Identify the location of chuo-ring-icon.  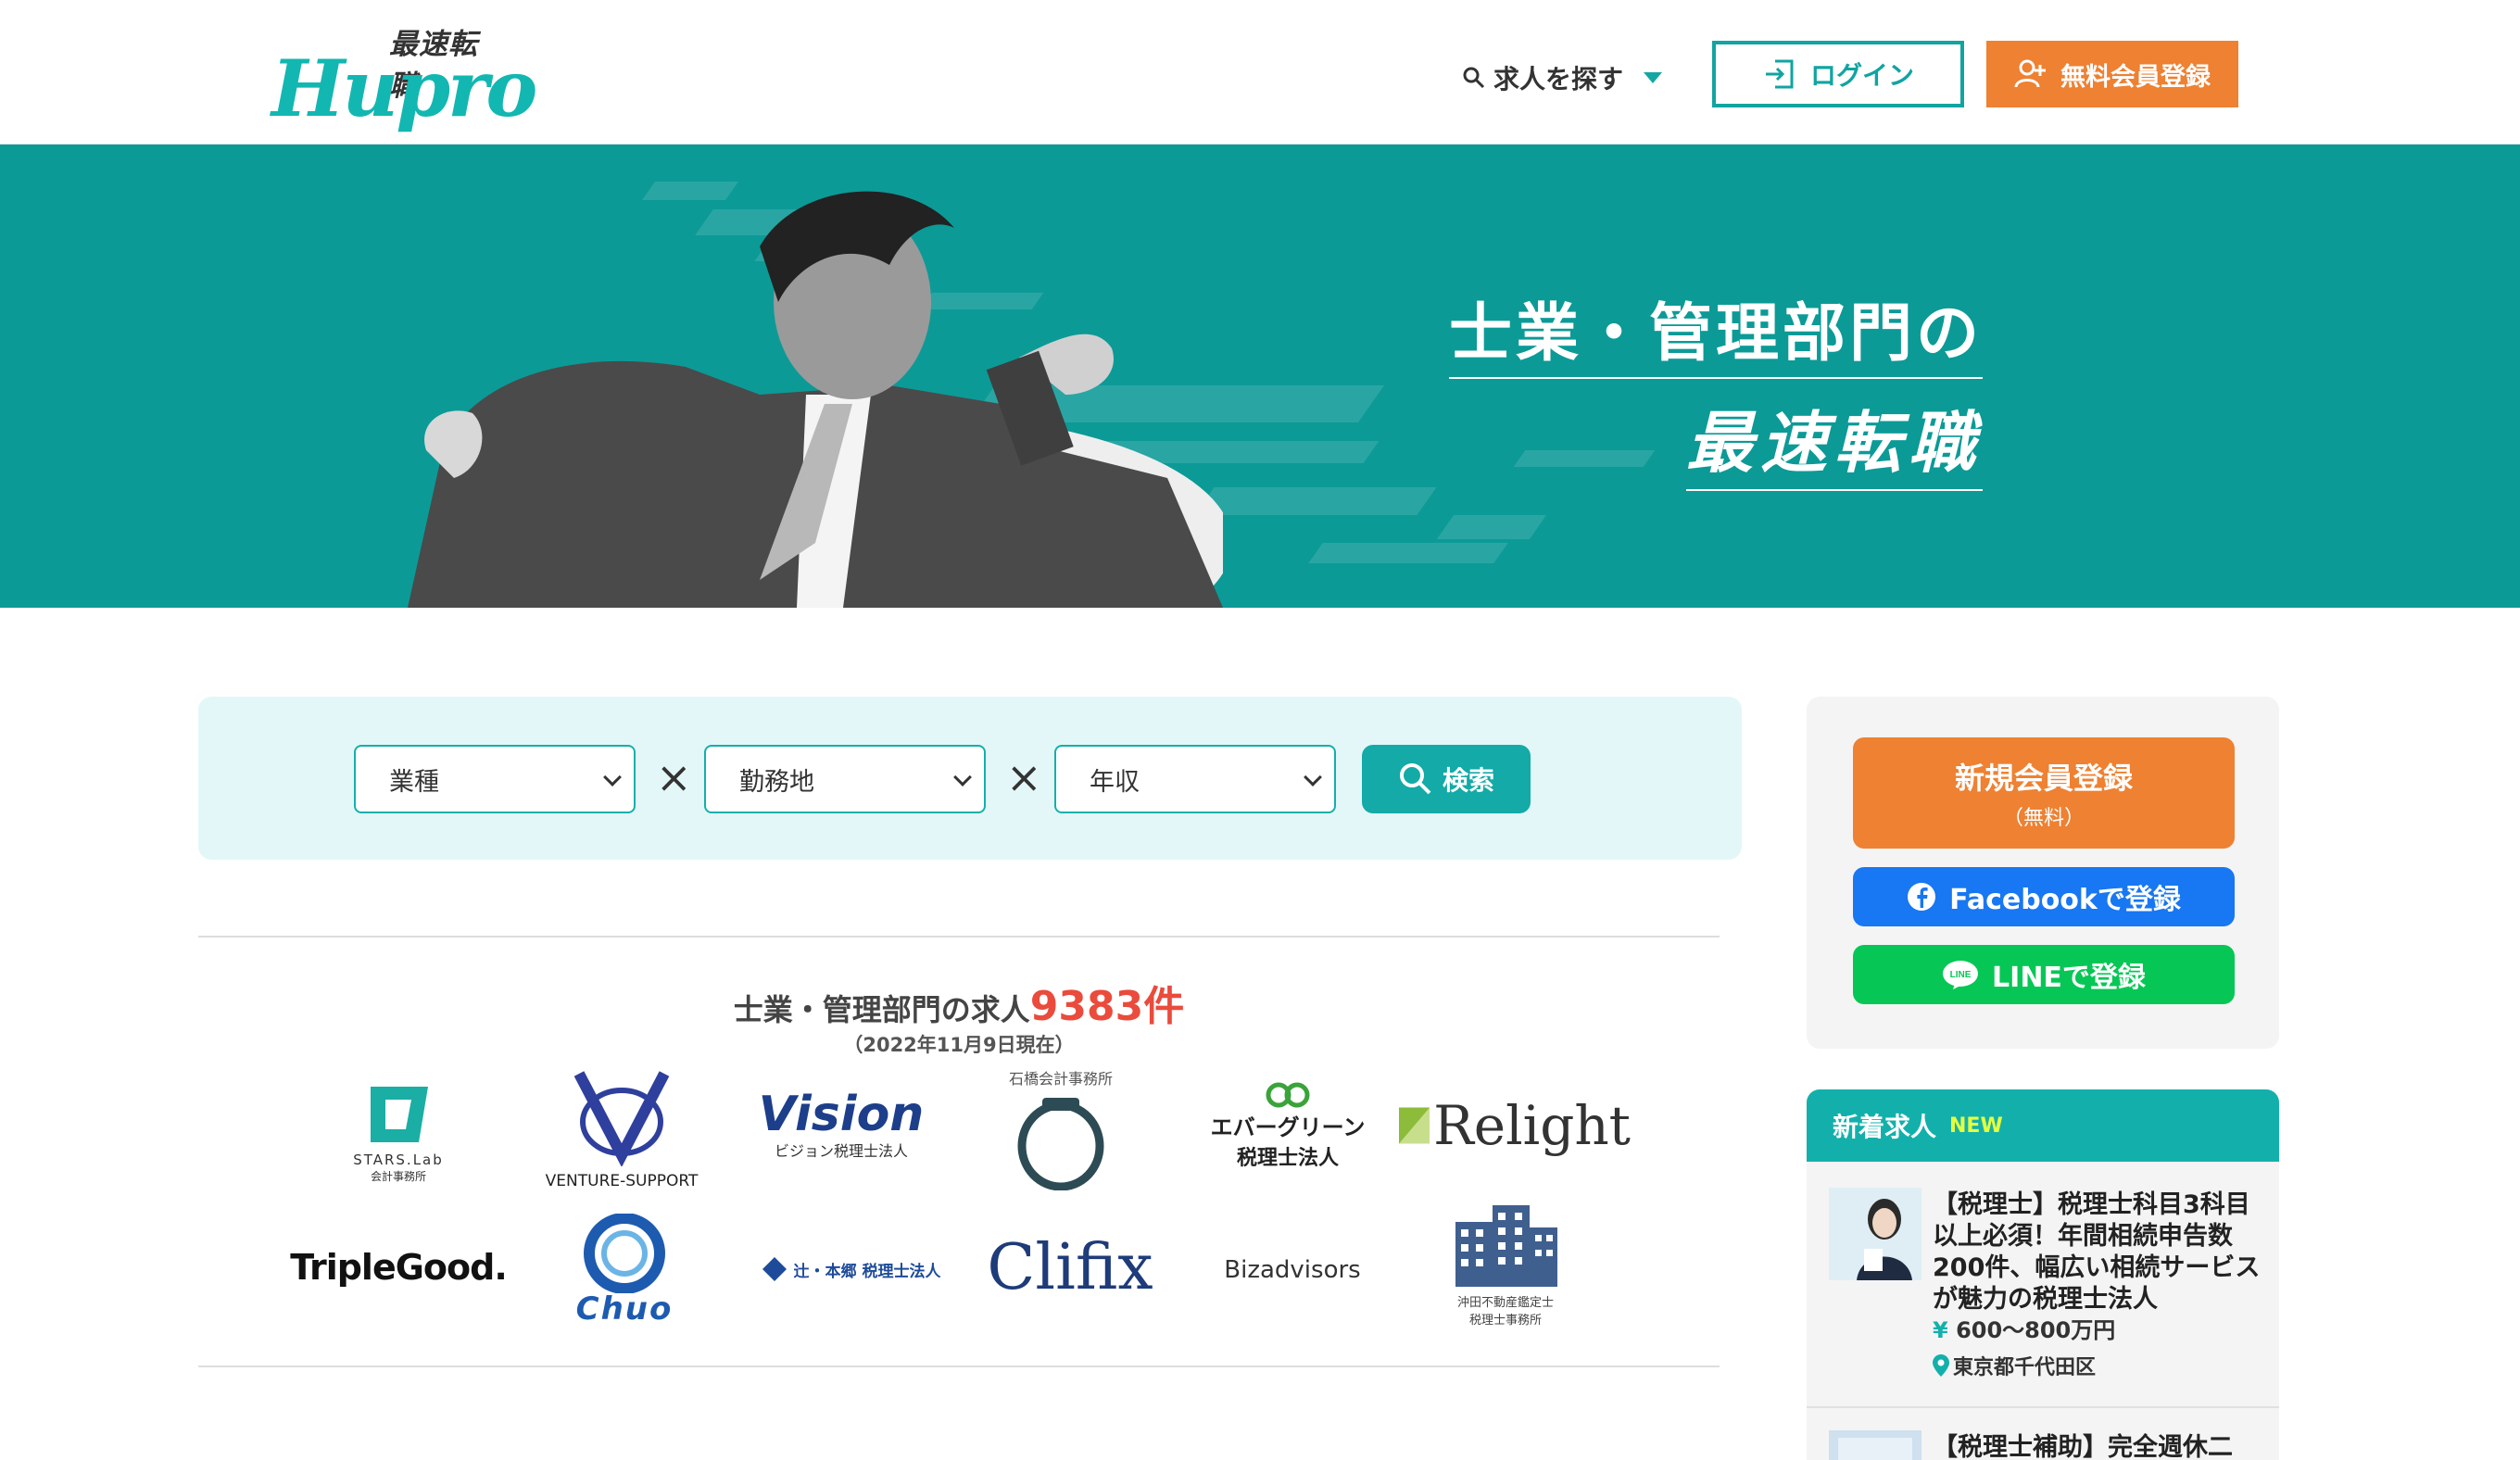
(624, 1253).